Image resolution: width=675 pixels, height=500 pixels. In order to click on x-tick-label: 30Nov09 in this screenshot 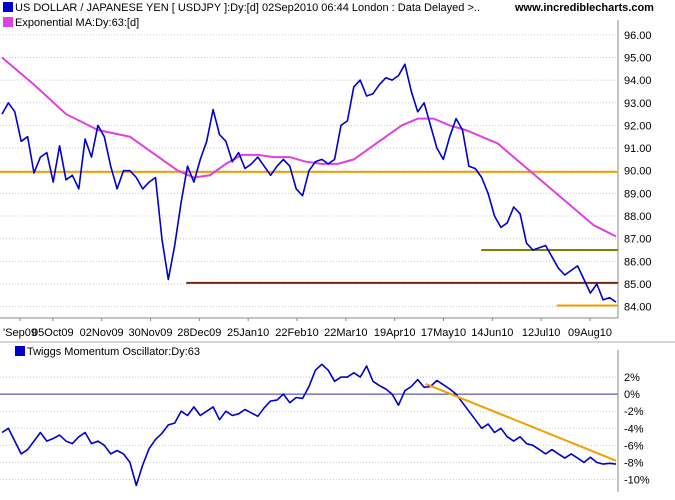, I will do `click(150, 333)`.